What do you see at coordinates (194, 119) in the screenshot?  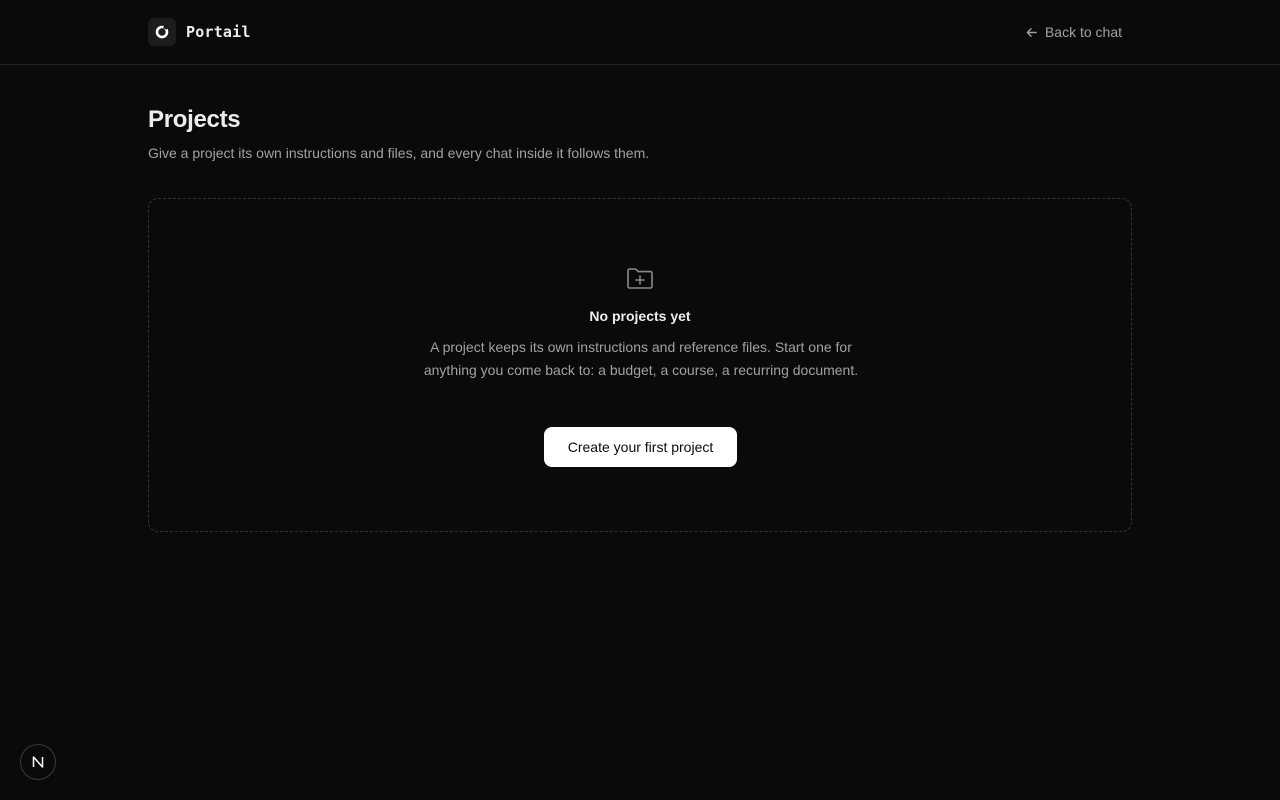 I see `page-title: Projects` at bounding box center [194, 119].